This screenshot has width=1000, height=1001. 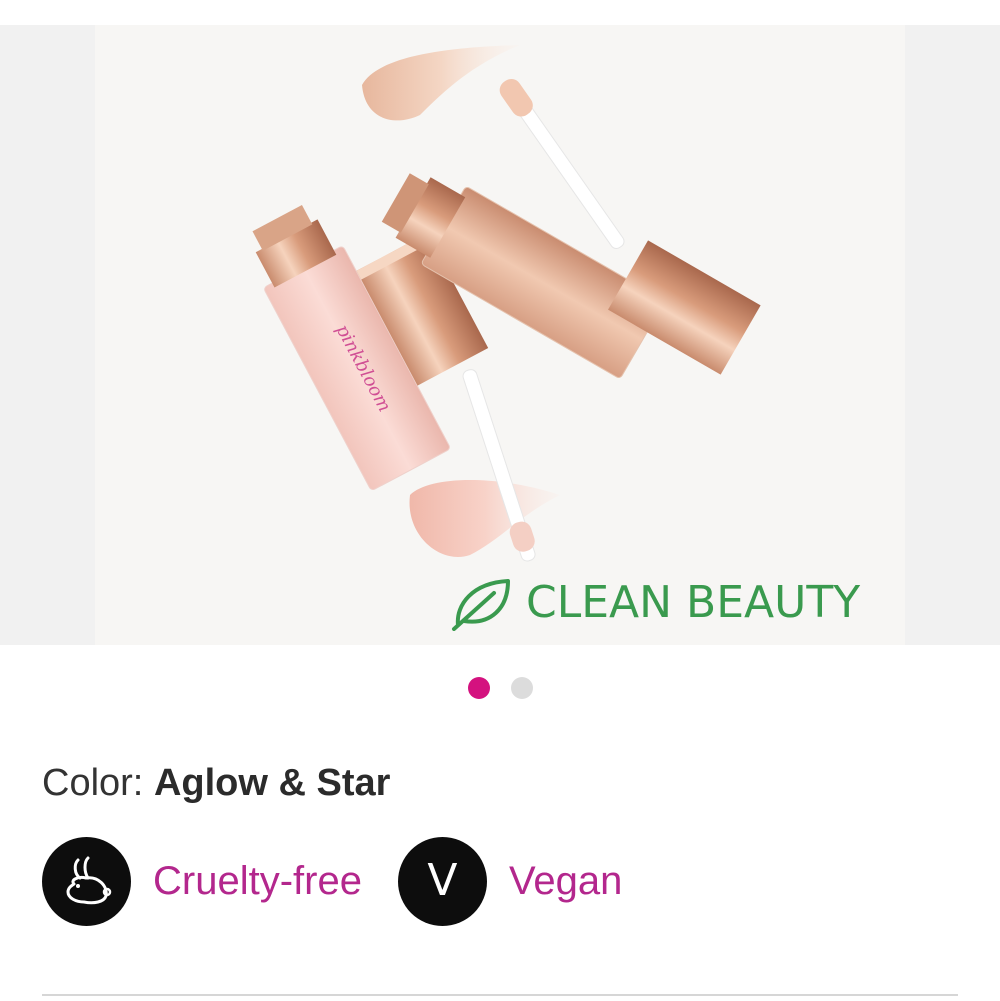 What do you see at coordinates (93, 783) in the screenshot?
I see `color-label: Color:` at bounding box center [93, 783].